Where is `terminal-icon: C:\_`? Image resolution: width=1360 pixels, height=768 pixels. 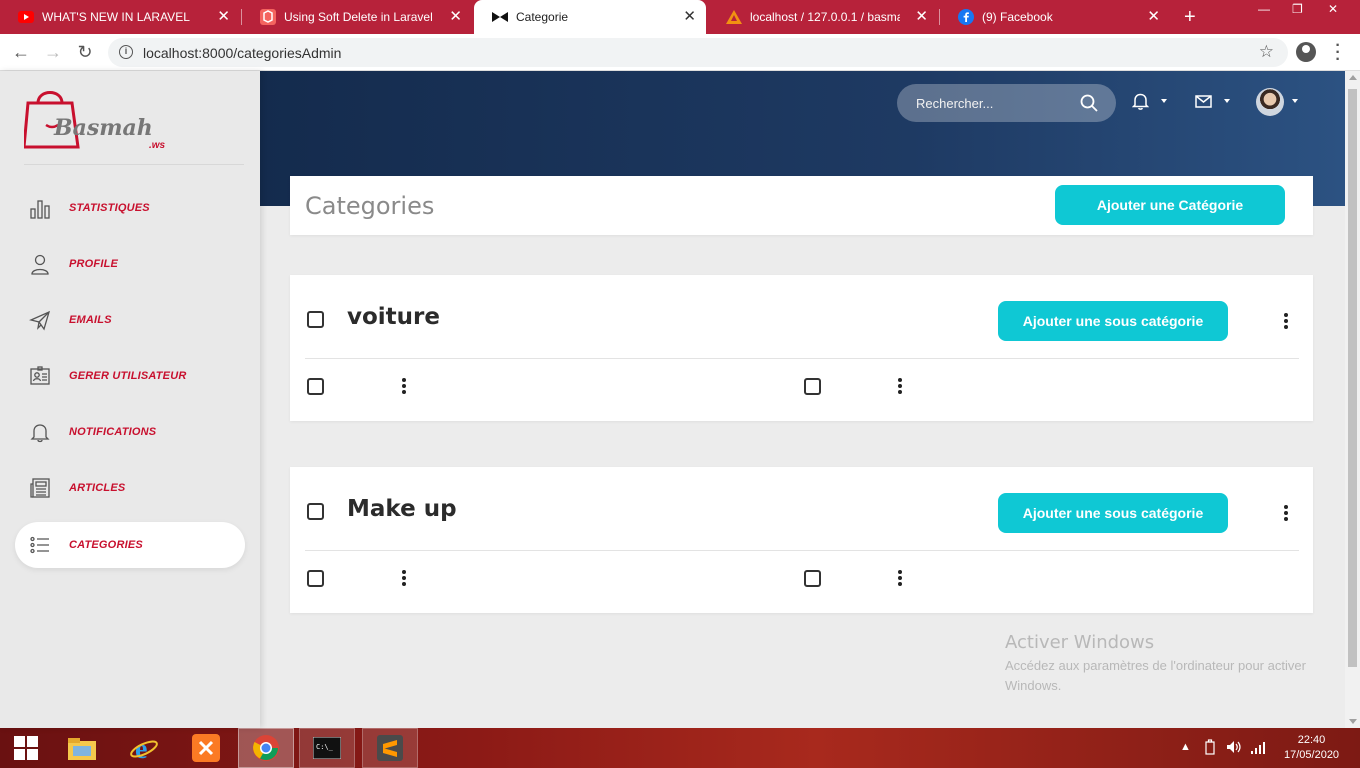 terminal-icon: C:\_ is located at coordinates (327, 748).